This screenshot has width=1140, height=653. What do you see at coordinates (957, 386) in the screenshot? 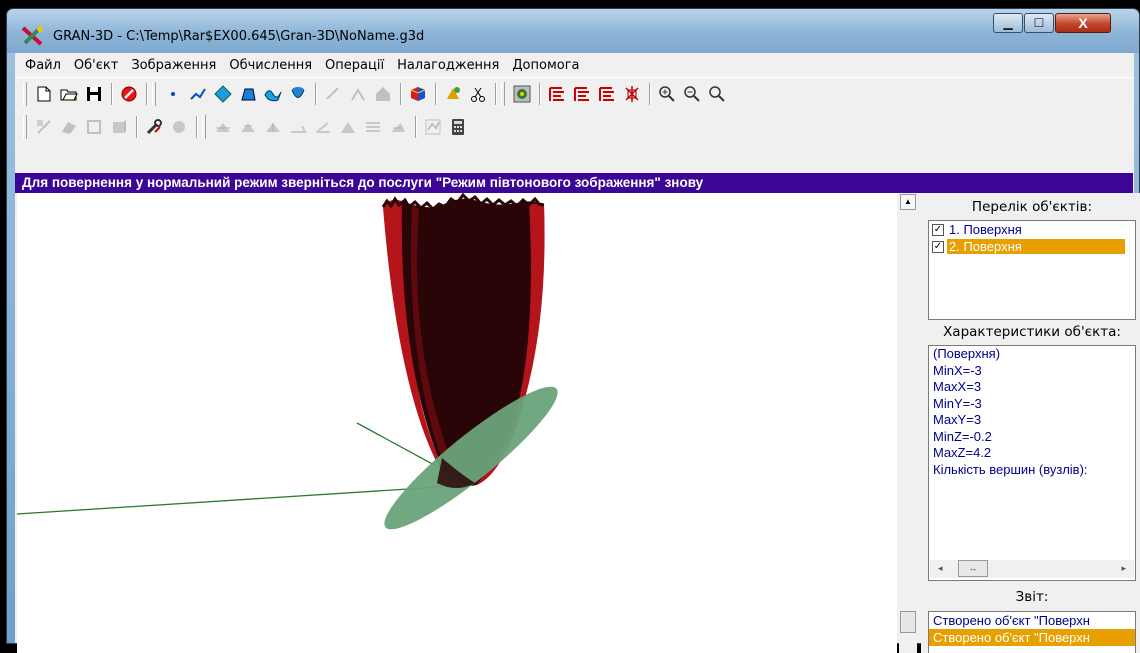
I see `characteristic-line: MaxX=3` at bounding box center [957, 386].